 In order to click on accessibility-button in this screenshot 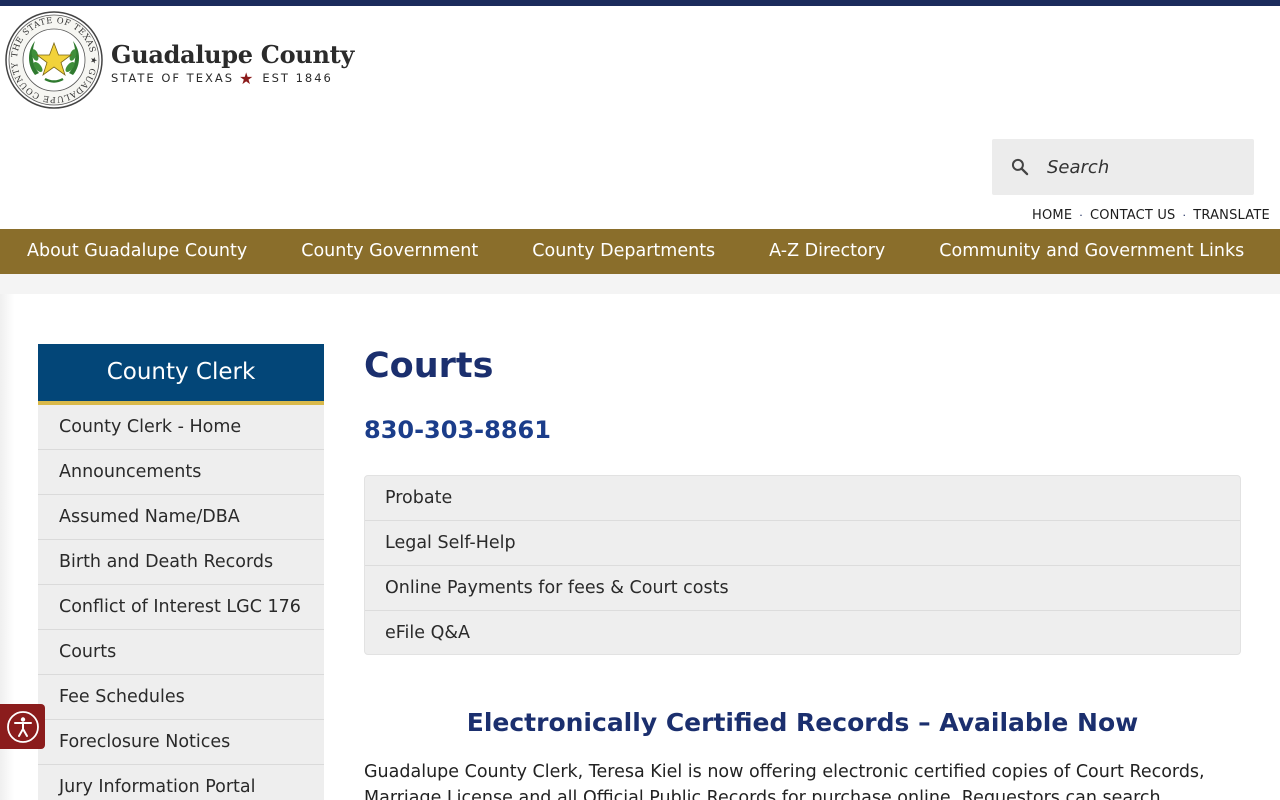, I will do `click(22, 726)`.